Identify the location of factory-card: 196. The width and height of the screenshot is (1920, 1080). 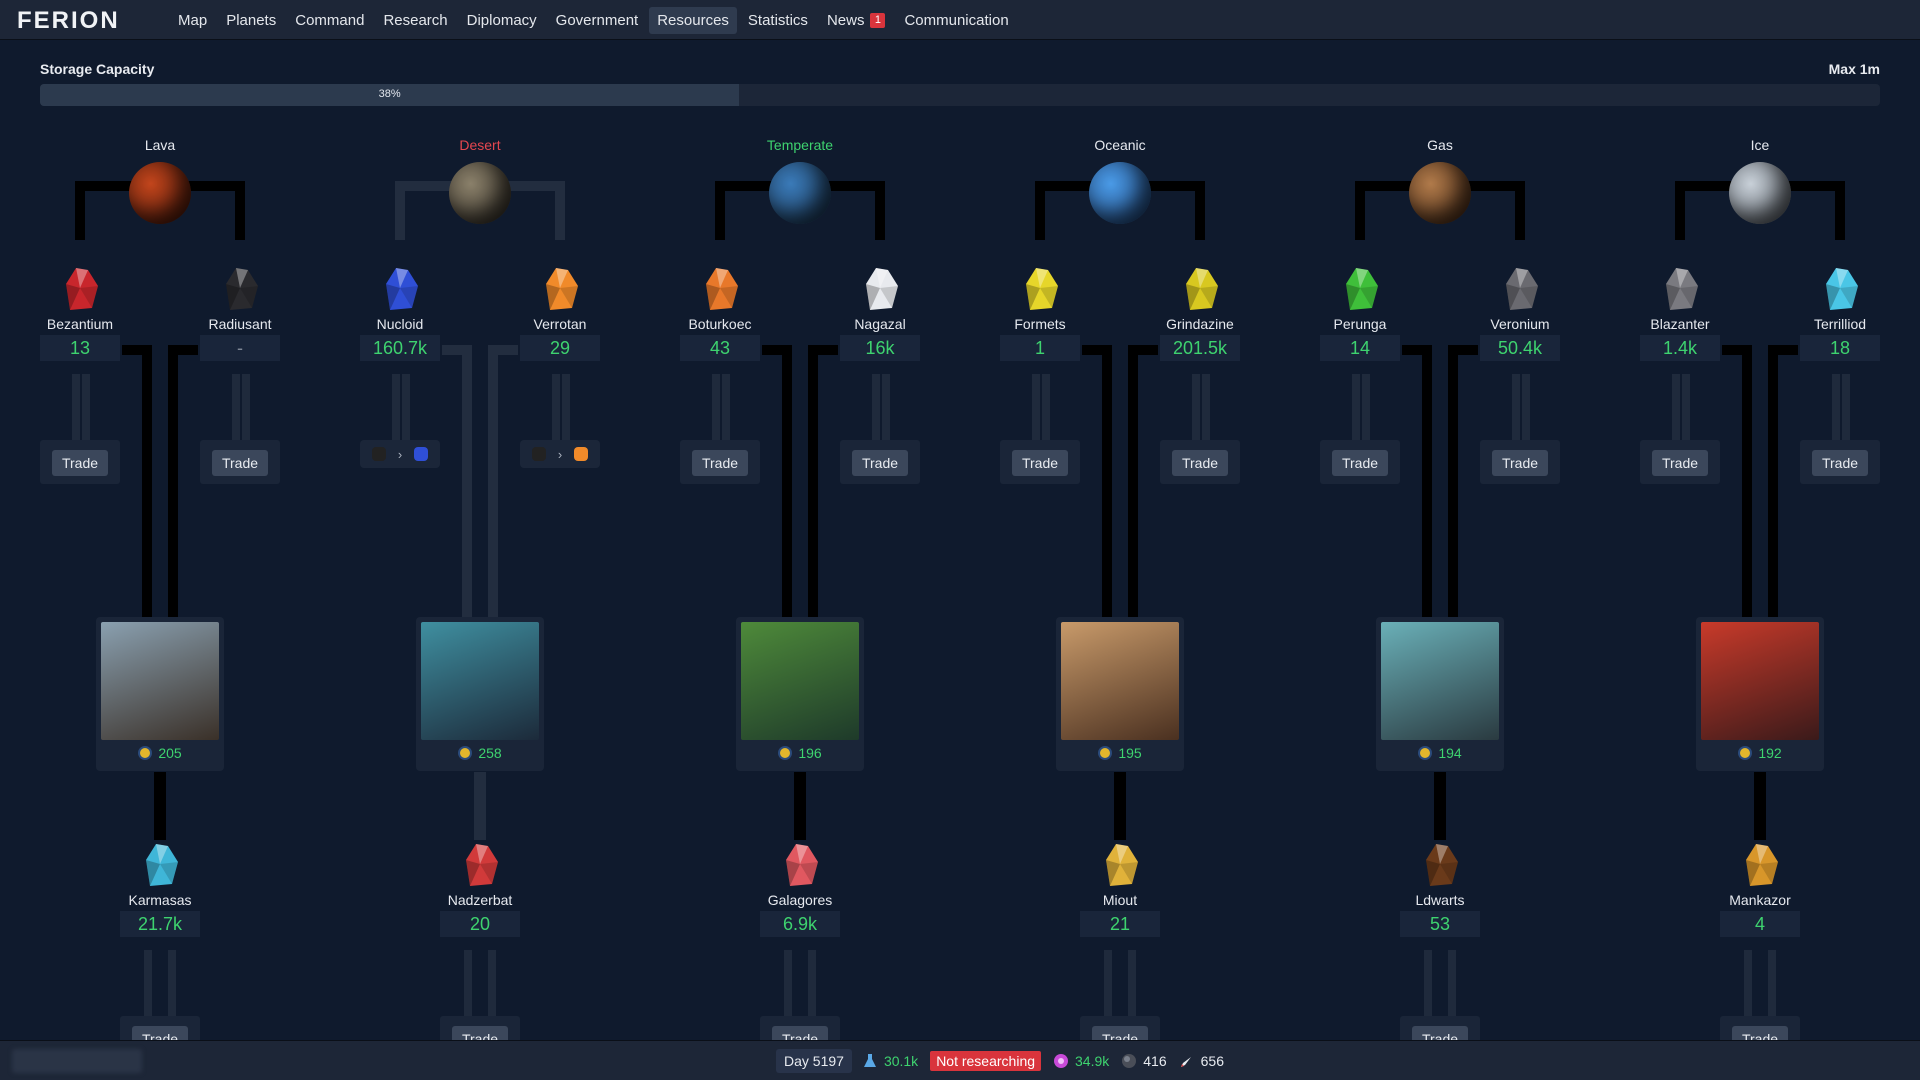
(800, 694).